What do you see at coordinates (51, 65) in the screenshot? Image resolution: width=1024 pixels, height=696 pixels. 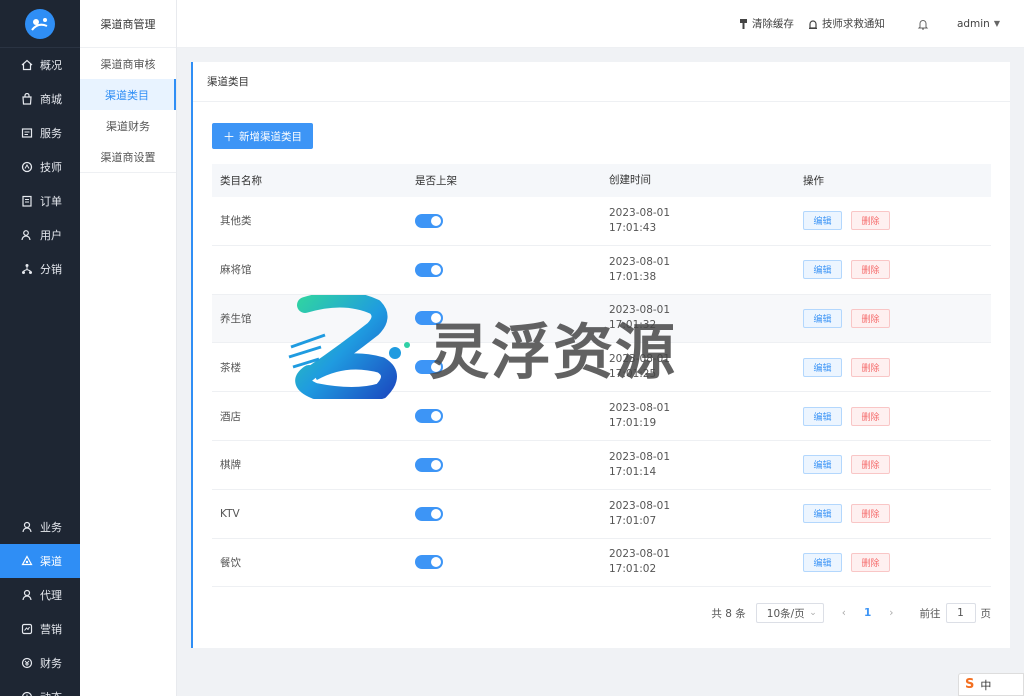 I see `nav-item-label: 概况` at bounding box center [51, 65].